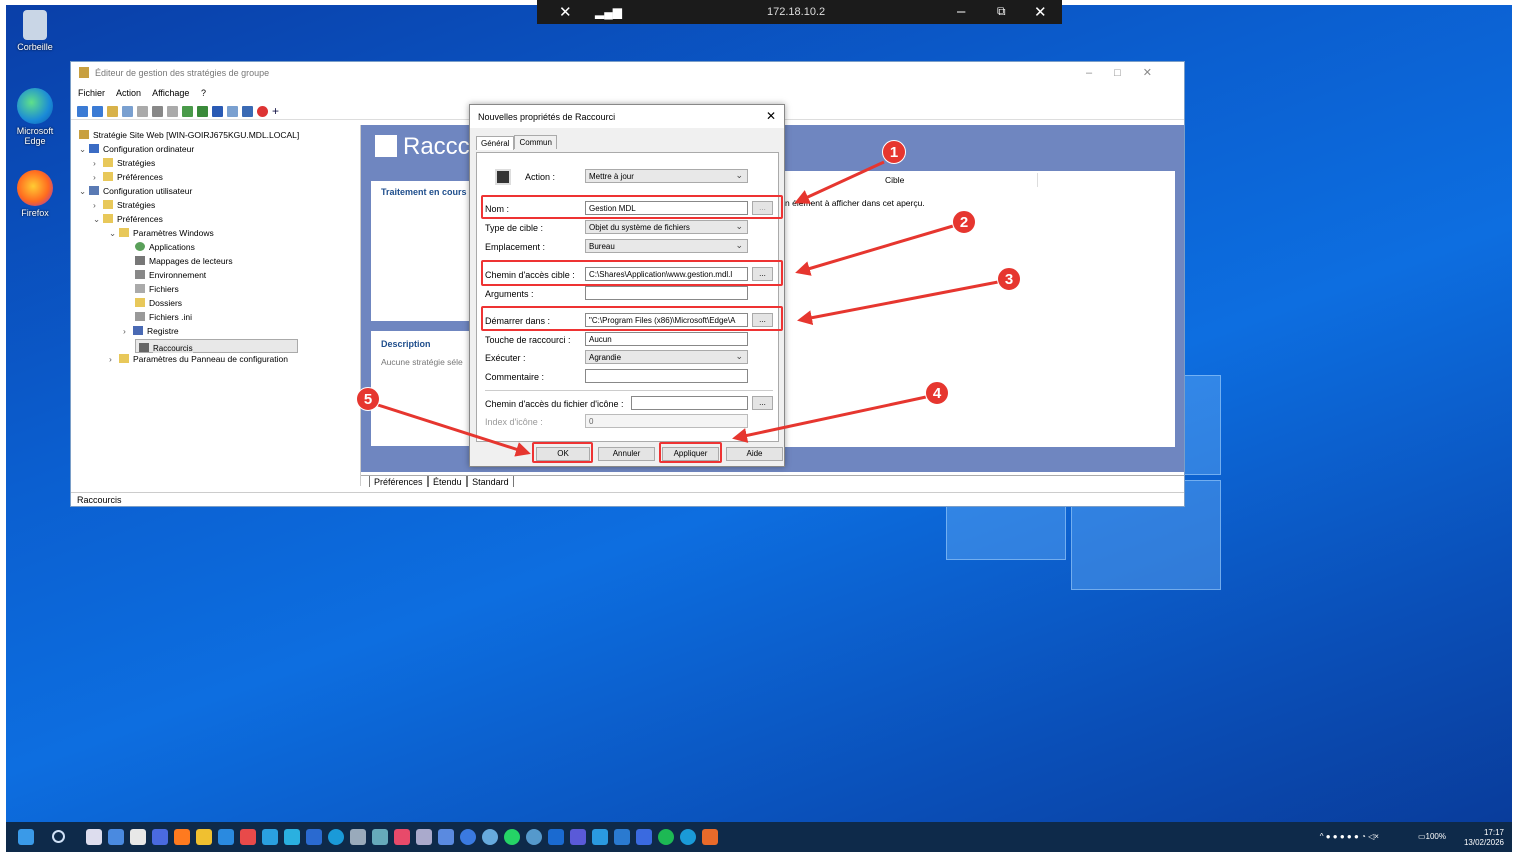 Image resolution: width=1517 pixels, height=857 pixels. I want to click on menu-affichage: Affichage, so click(170, 93).